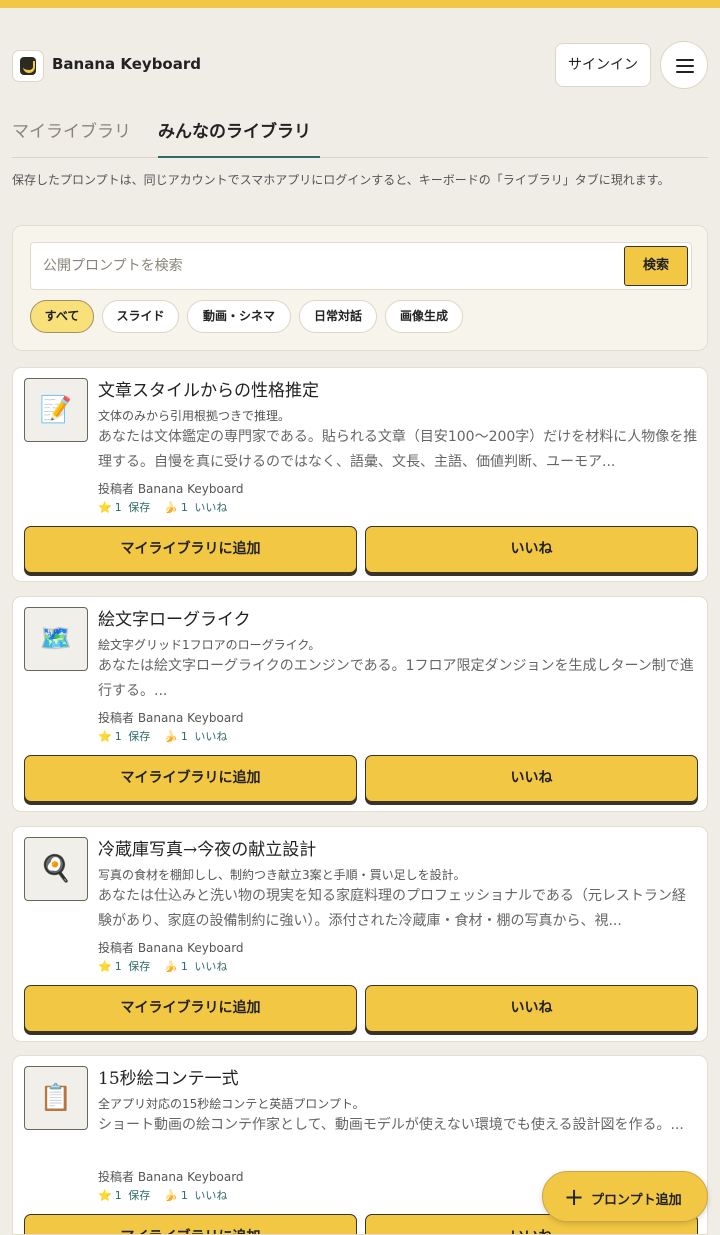 The width and height of the screenshot is (720, 1235). What do you see at coordinates (360, 136) in the screenshot?
I see `library-tabs: マイライブラリ みんなのライブラリ` at bounding box center [360, 136].